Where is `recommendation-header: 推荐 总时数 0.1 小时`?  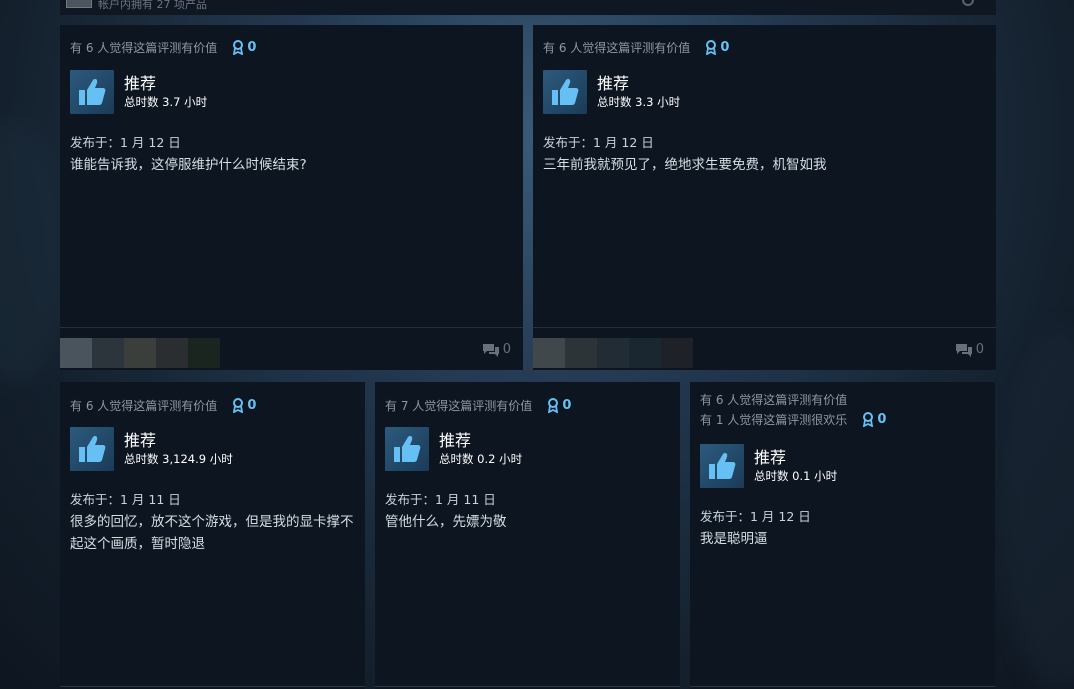
recommendation-header: 推荐 总时数 0.1 小时 is located at coordinates (768, 466).